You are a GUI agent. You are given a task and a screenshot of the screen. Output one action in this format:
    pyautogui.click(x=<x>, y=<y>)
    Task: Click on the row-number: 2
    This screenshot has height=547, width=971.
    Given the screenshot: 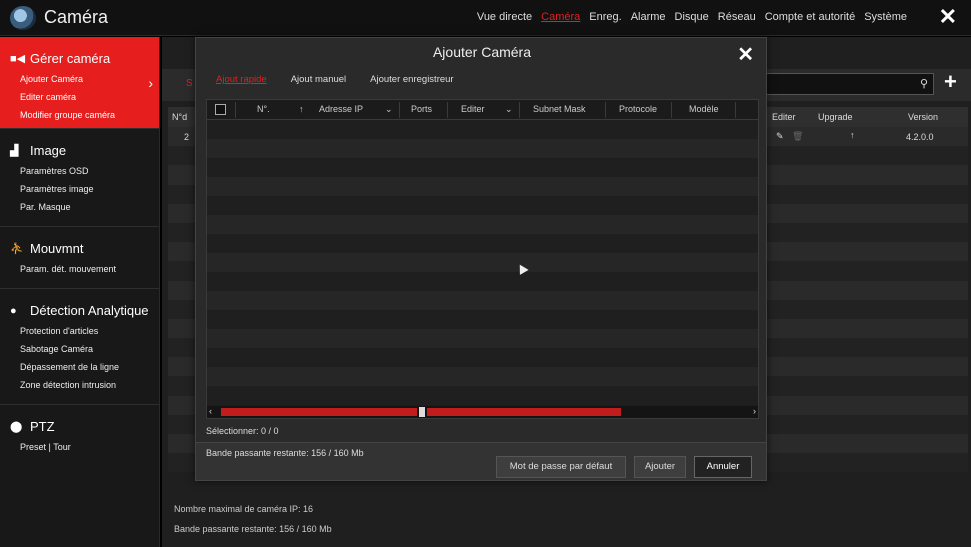 What is the action you would take?
    pyautogui.click(x=187, y=137)
    